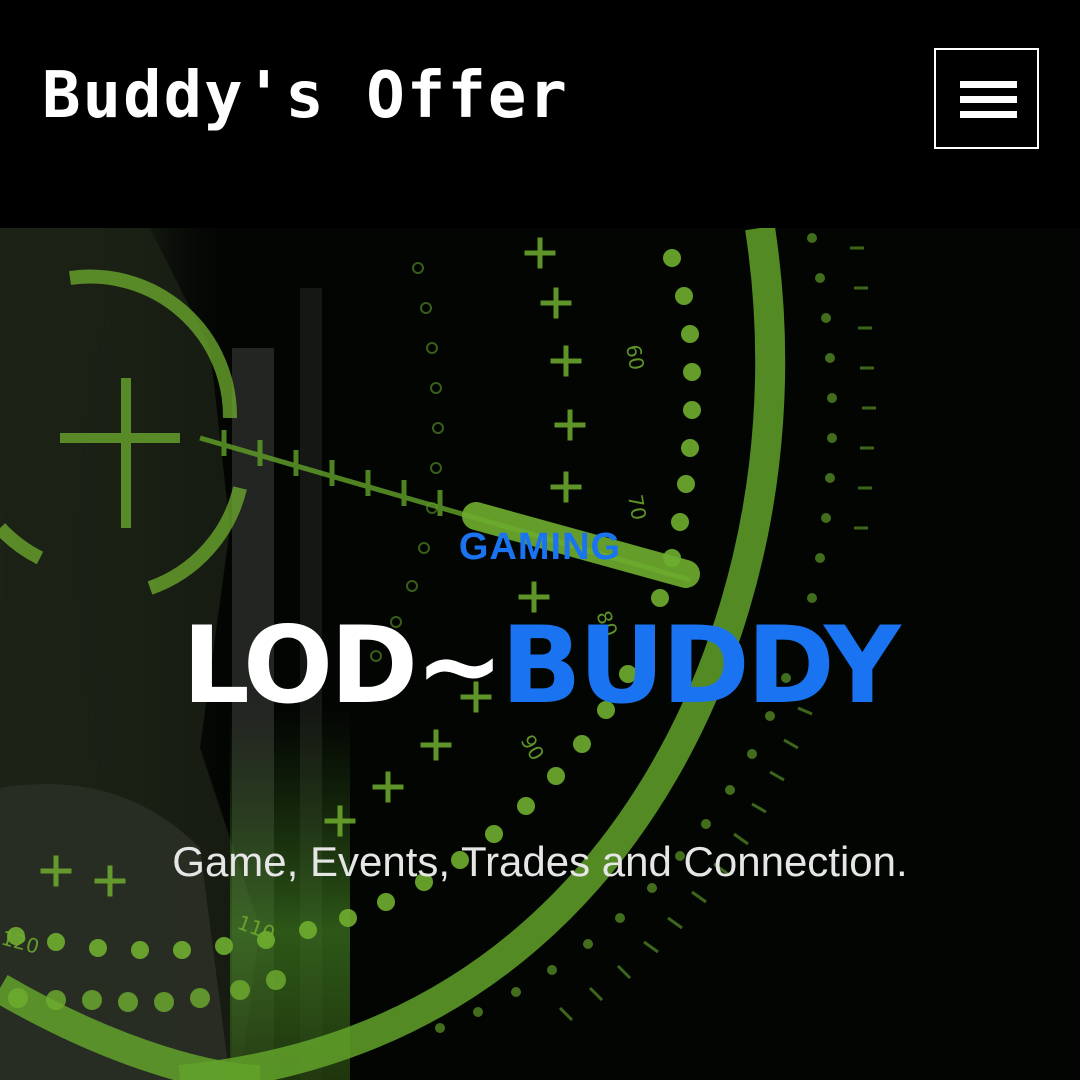 This screenshot has height=1080, width=1080. I want to click on menu-button, so click(986, 98).